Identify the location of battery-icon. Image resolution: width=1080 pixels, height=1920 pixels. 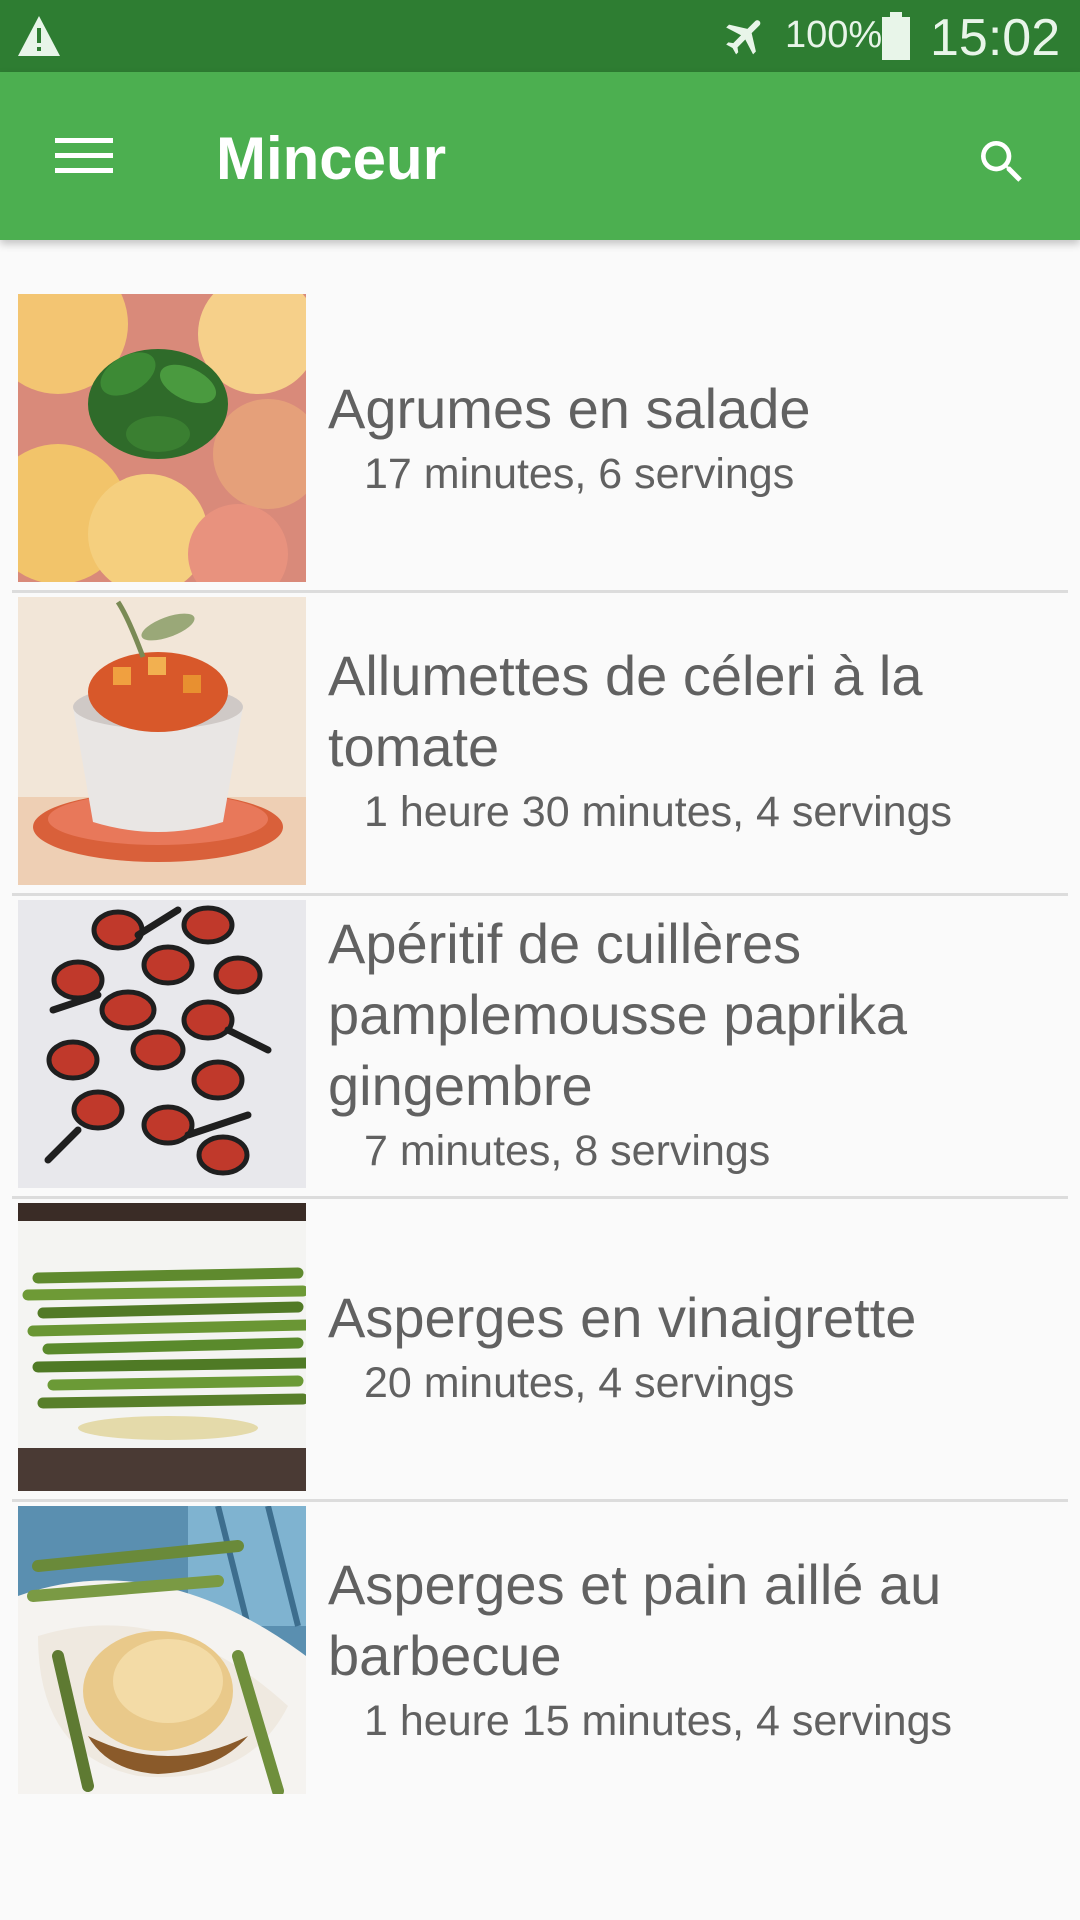
(896, 36).